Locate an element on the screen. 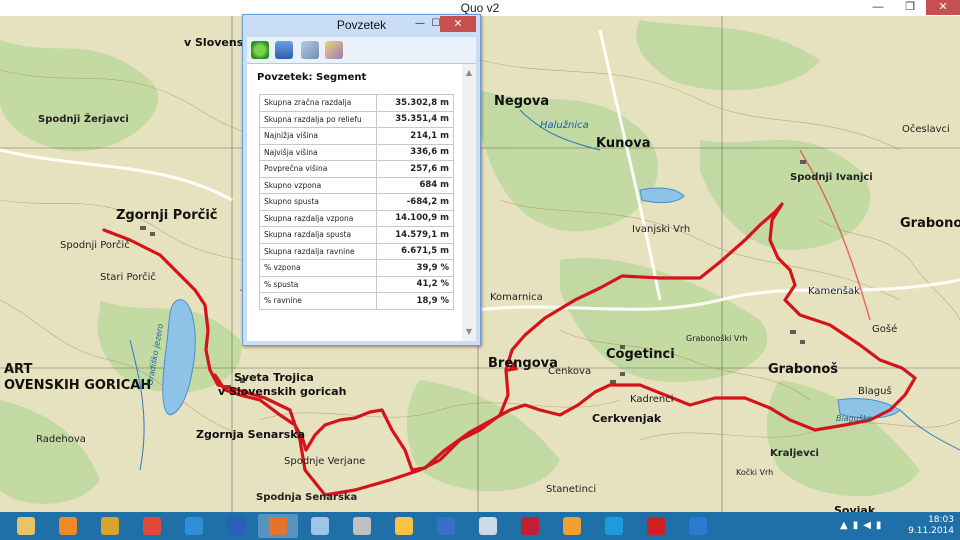 The image size is (960, 540). map-label-kunova: Kunova is located at coordinates (623, 143).